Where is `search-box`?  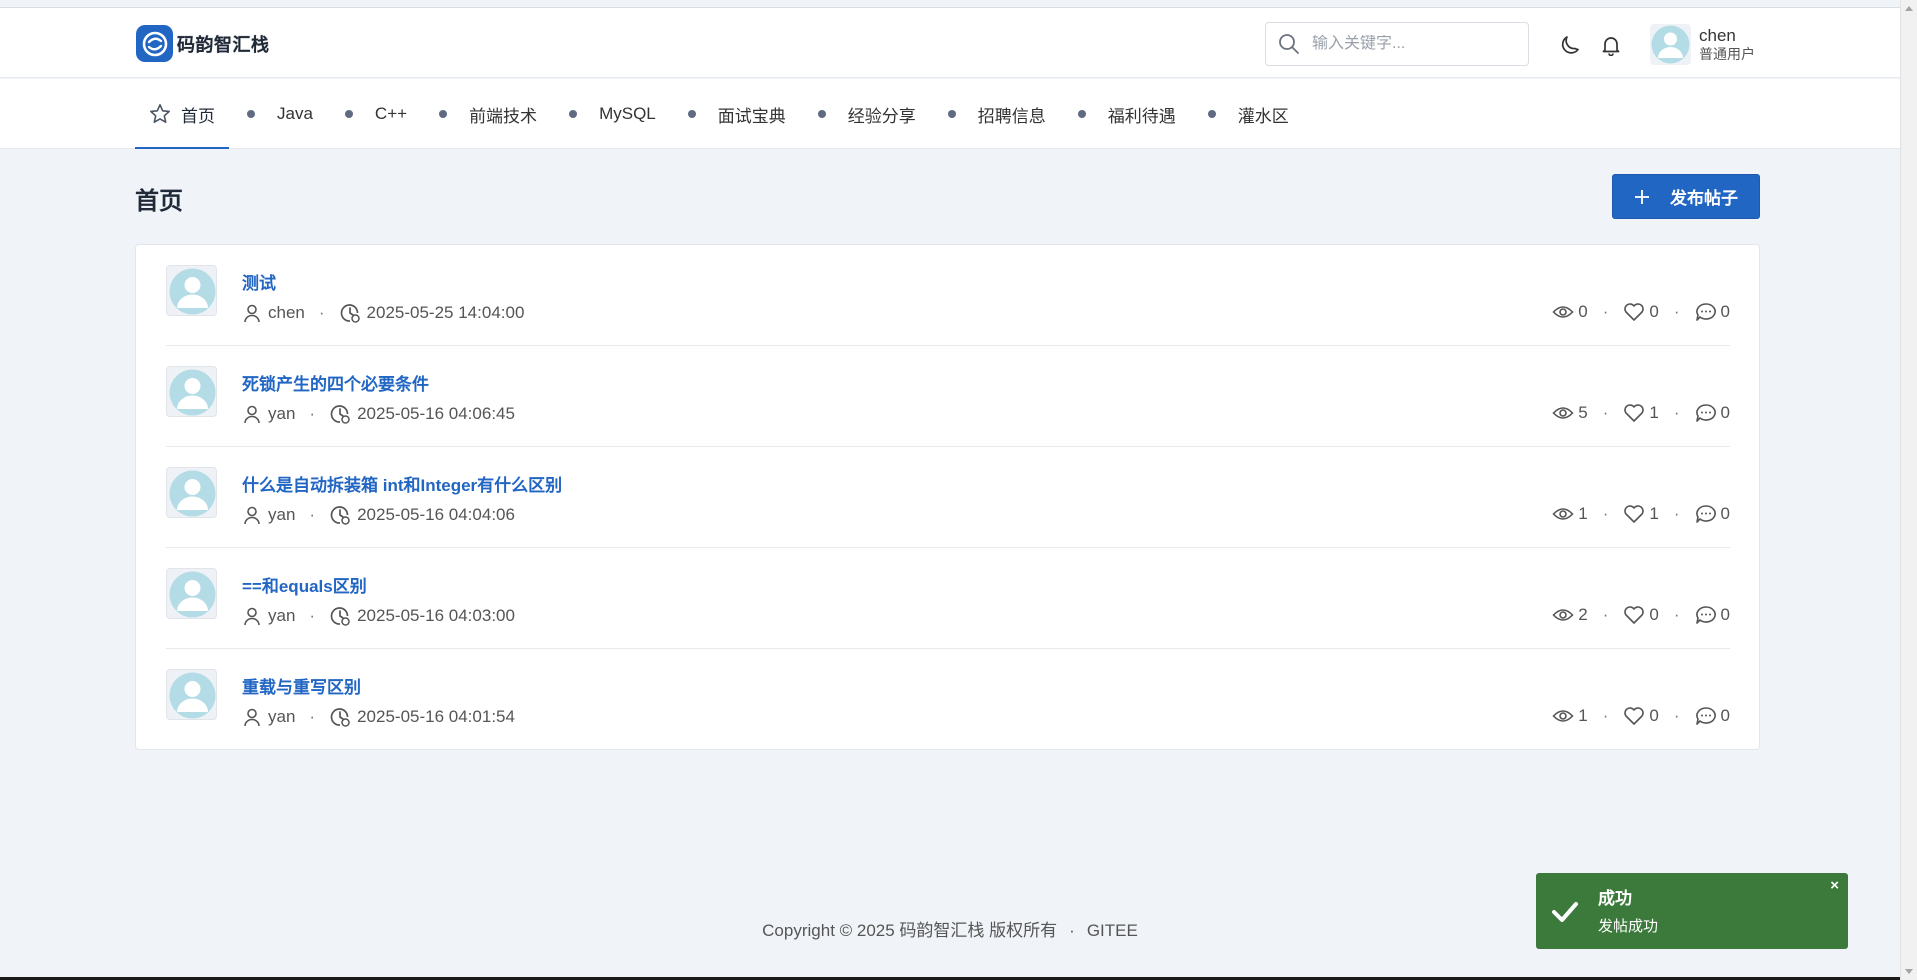
search-box is located at coordinates (1397, 44).